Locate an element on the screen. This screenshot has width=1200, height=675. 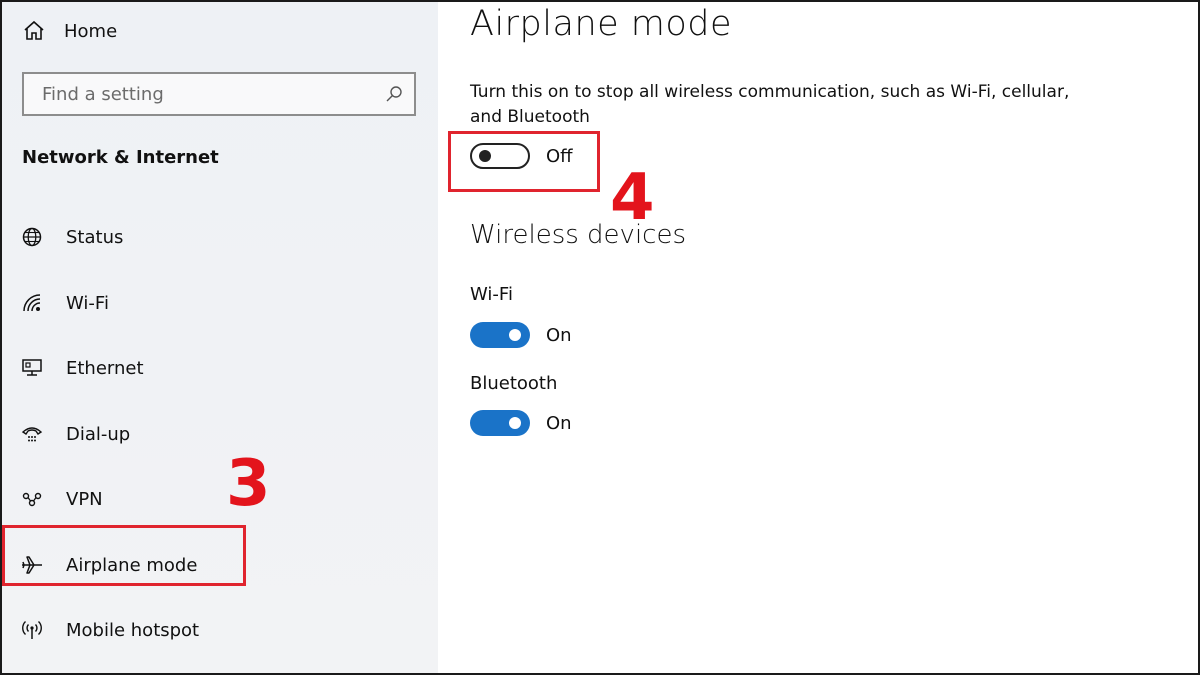
search-box is located at coordinates (219, 94).